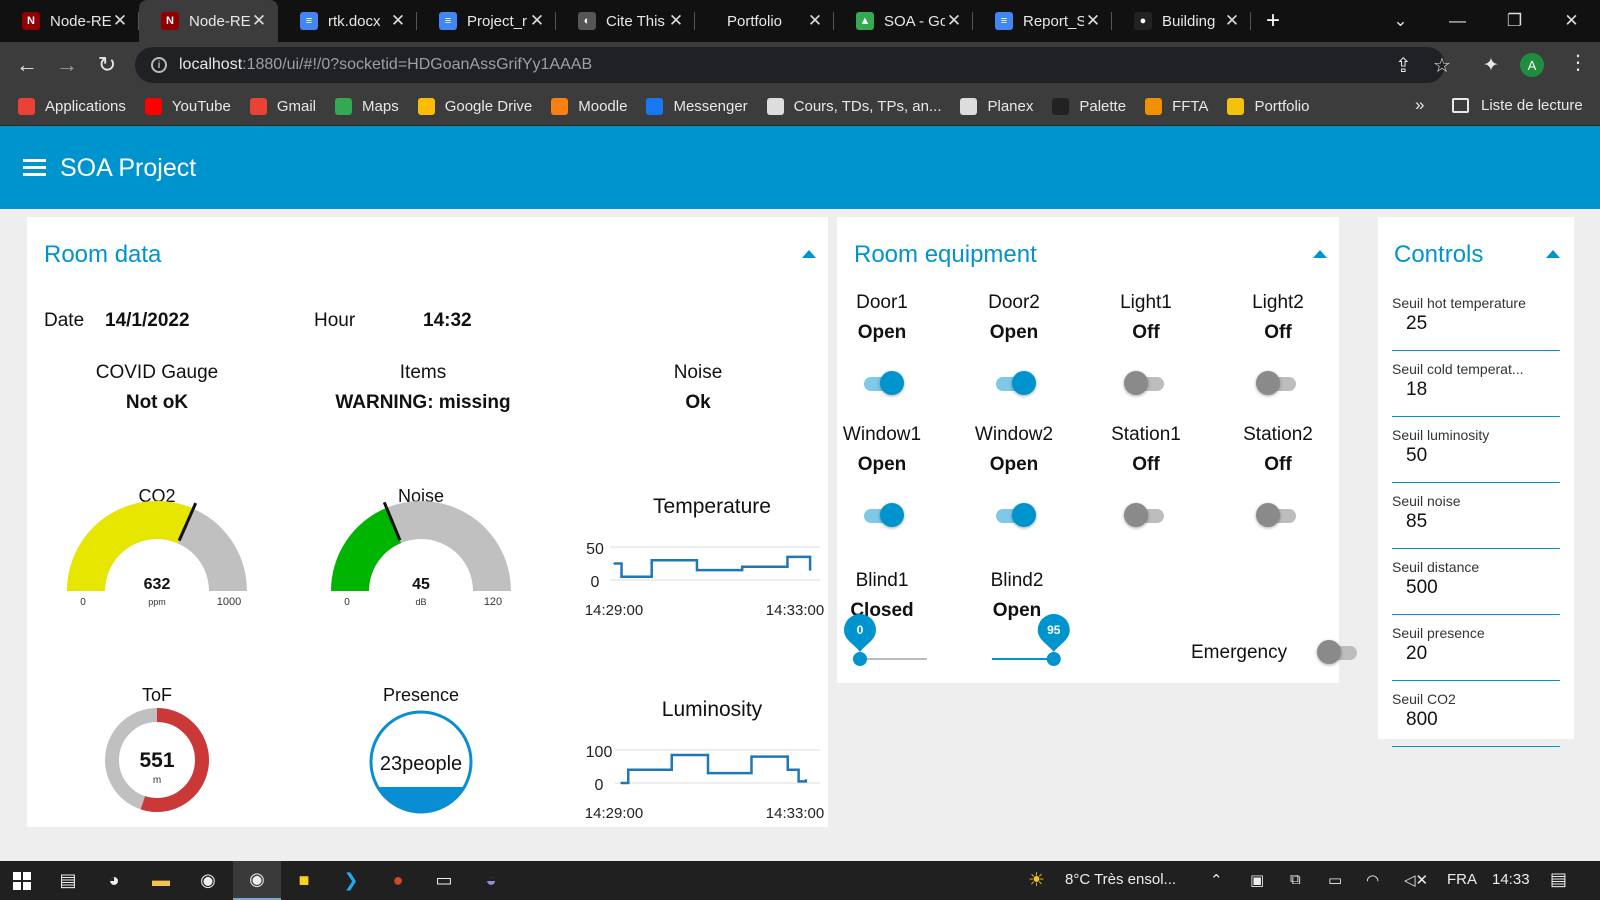 The image size is (1600, 900). What do you see at coordinates (1042, 21) in the screenshot?
I see `browser-tab: ≡ Report_S ✕` at bounding box center [1042, 21].